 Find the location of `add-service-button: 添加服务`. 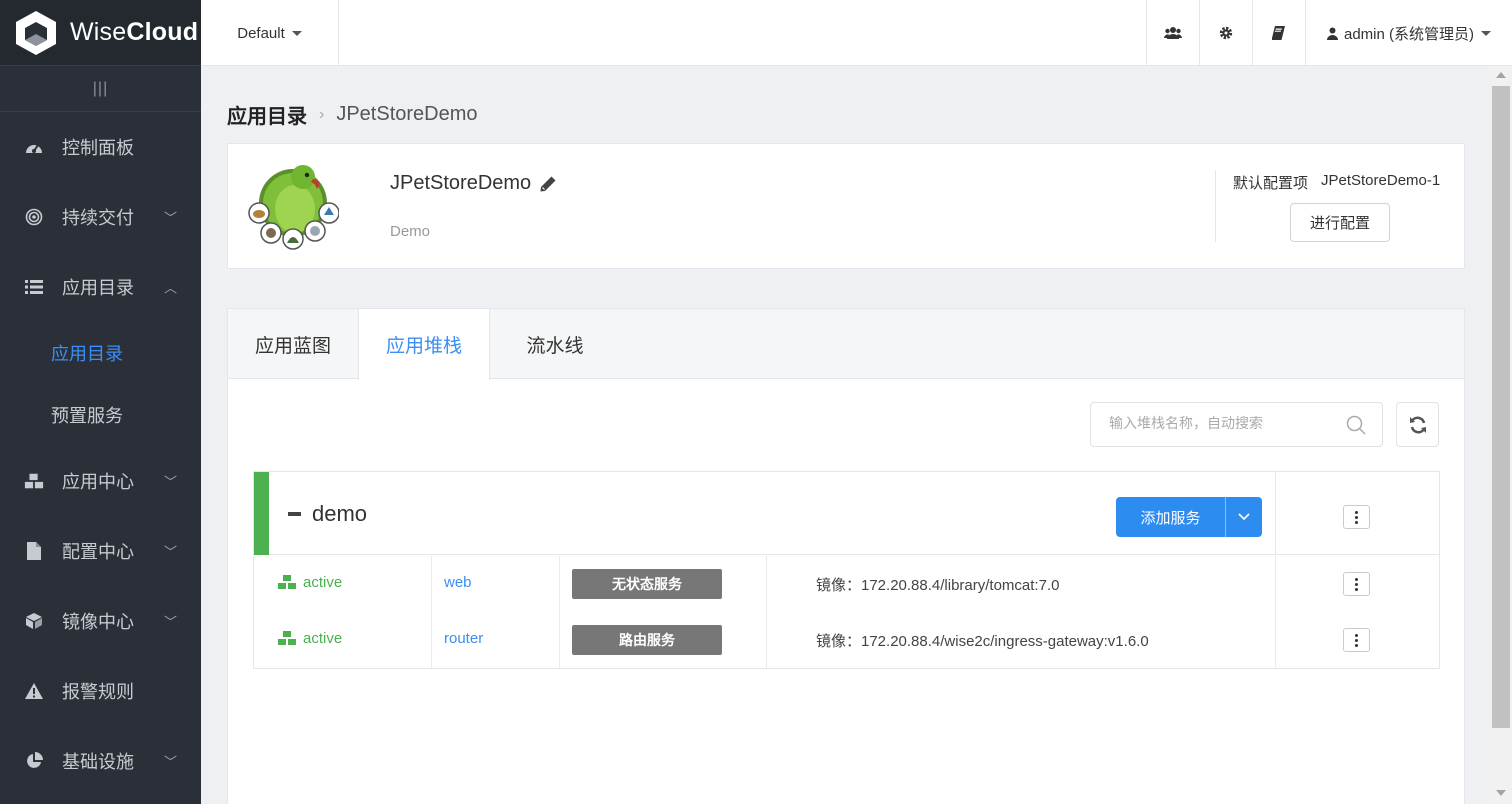

add-service-button: 添加服务 is located at coordinates (1171, 517).